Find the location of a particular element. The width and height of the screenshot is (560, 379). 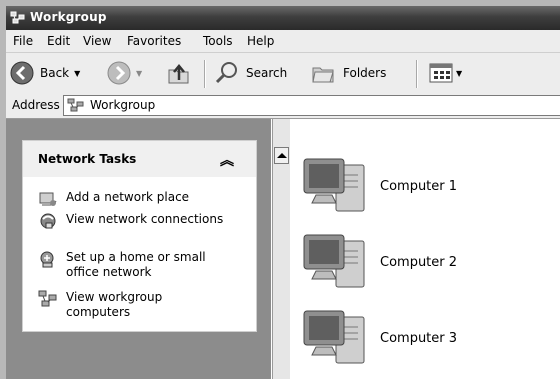

computer-item: Computer 1 is located at coordinates (430, 186).